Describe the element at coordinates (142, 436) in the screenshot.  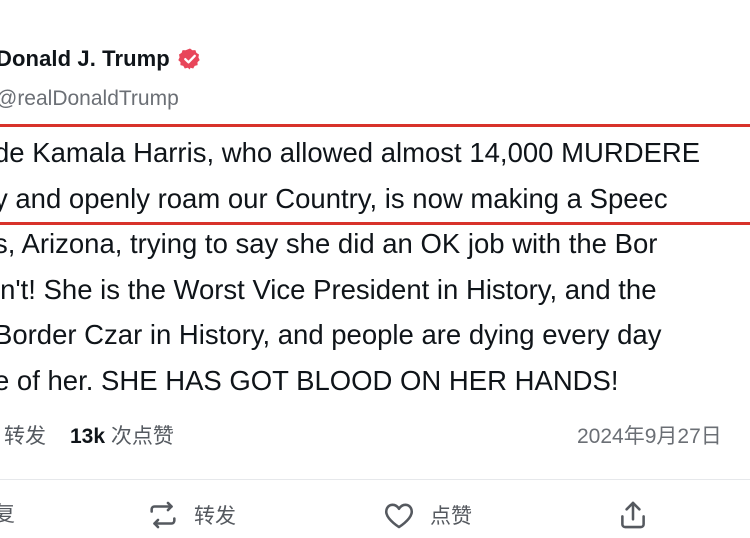
I see `like-count-label: 次点赞` at that location.